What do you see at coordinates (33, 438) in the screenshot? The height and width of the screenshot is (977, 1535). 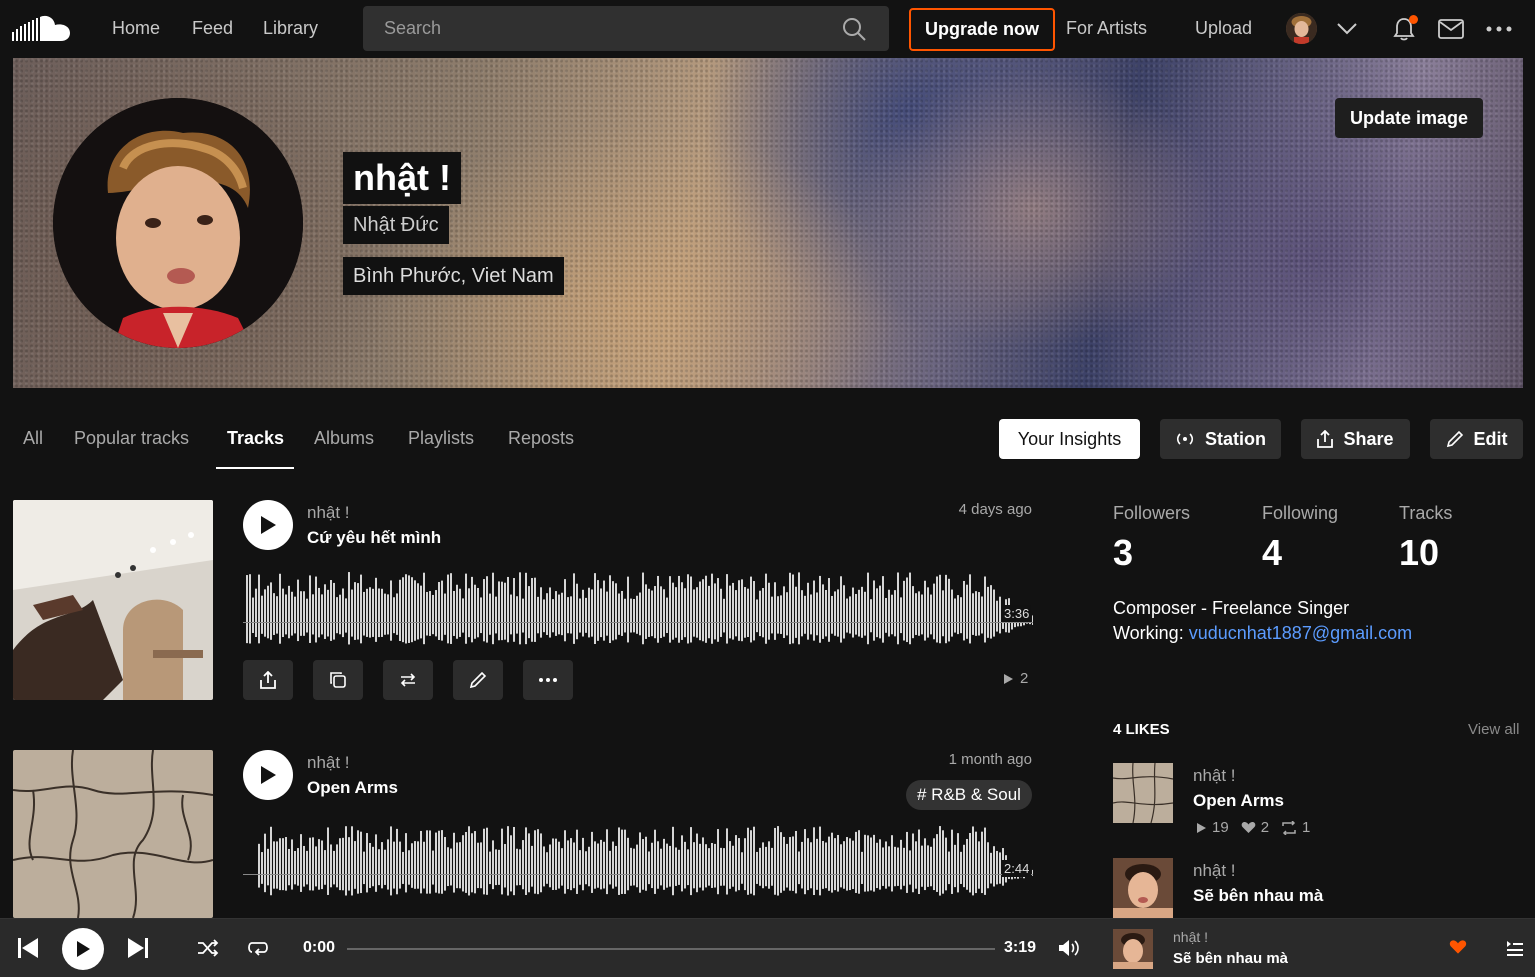 I see `tab-all: All` at bounding box center [33, 438].